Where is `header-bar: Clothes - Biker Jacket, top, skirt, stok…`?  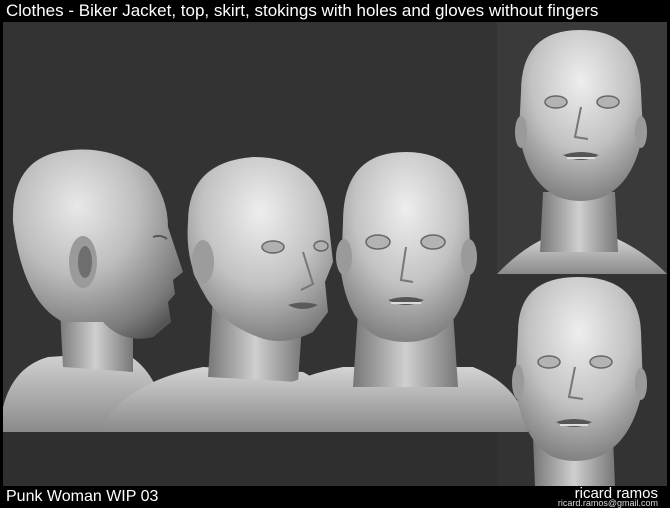 header-bar: Clothes - Biker Jacket, top, skirt, stok… is located at coordinates (335, 11).